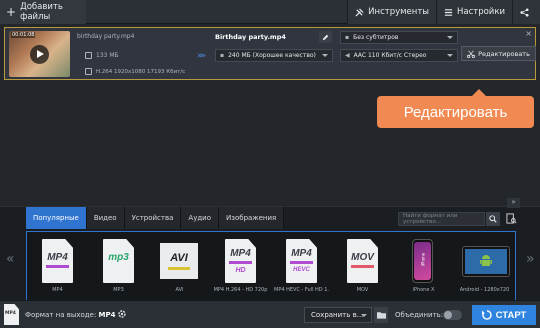  I want to click on chevron-right-icon: », so click(530, 259).